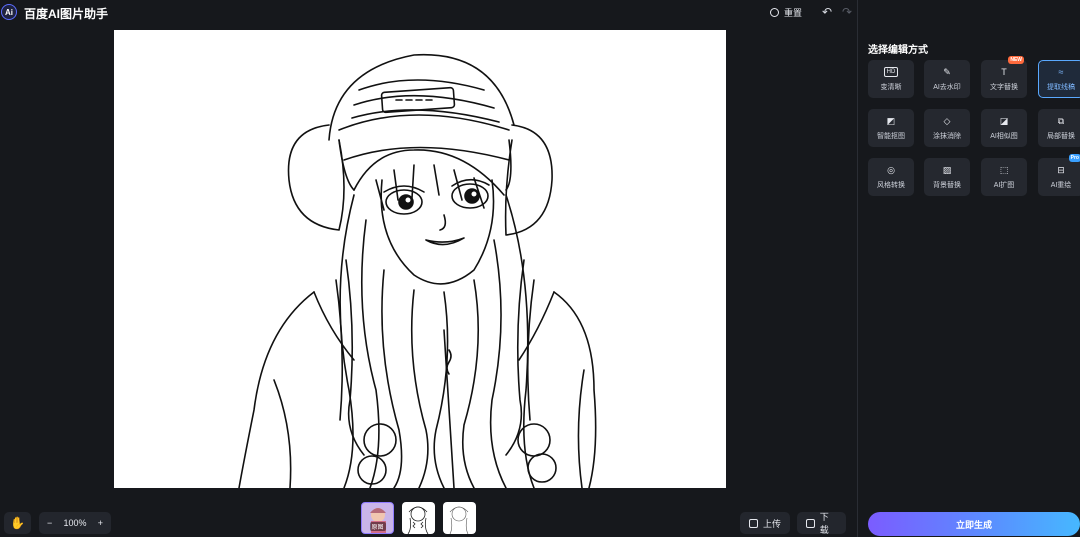 Image resolution: width=1080 pixels, height=537 pixels. Describe the element at coordinates (1061, 169) in the screenshot. I see `redraw-icon: ⊟` at that location.